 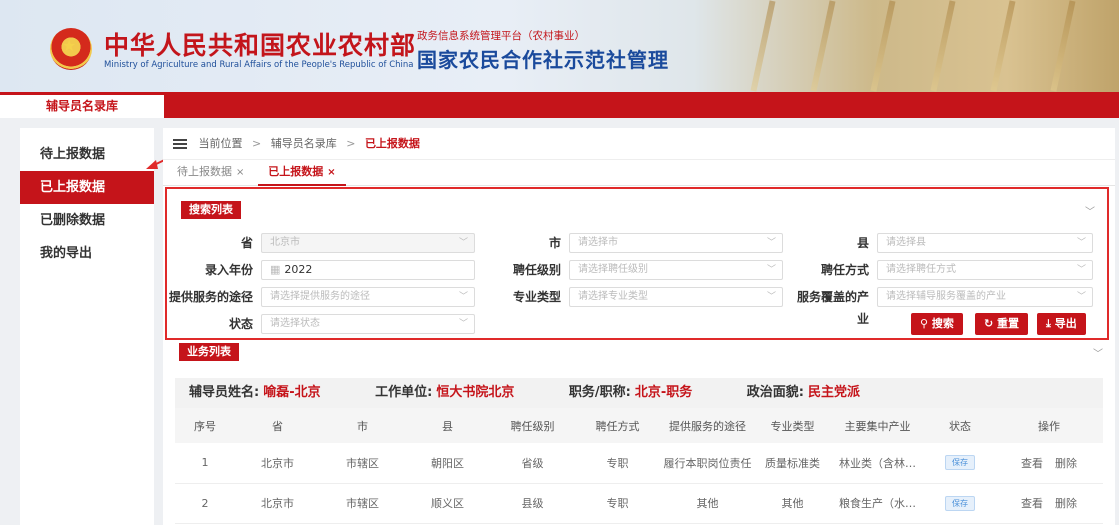 What do you see at coordinates (260, 45) in the screenshot?
I see `ministry-name: 中华人民共和国农业农村部` at bounding box center [260, 45].